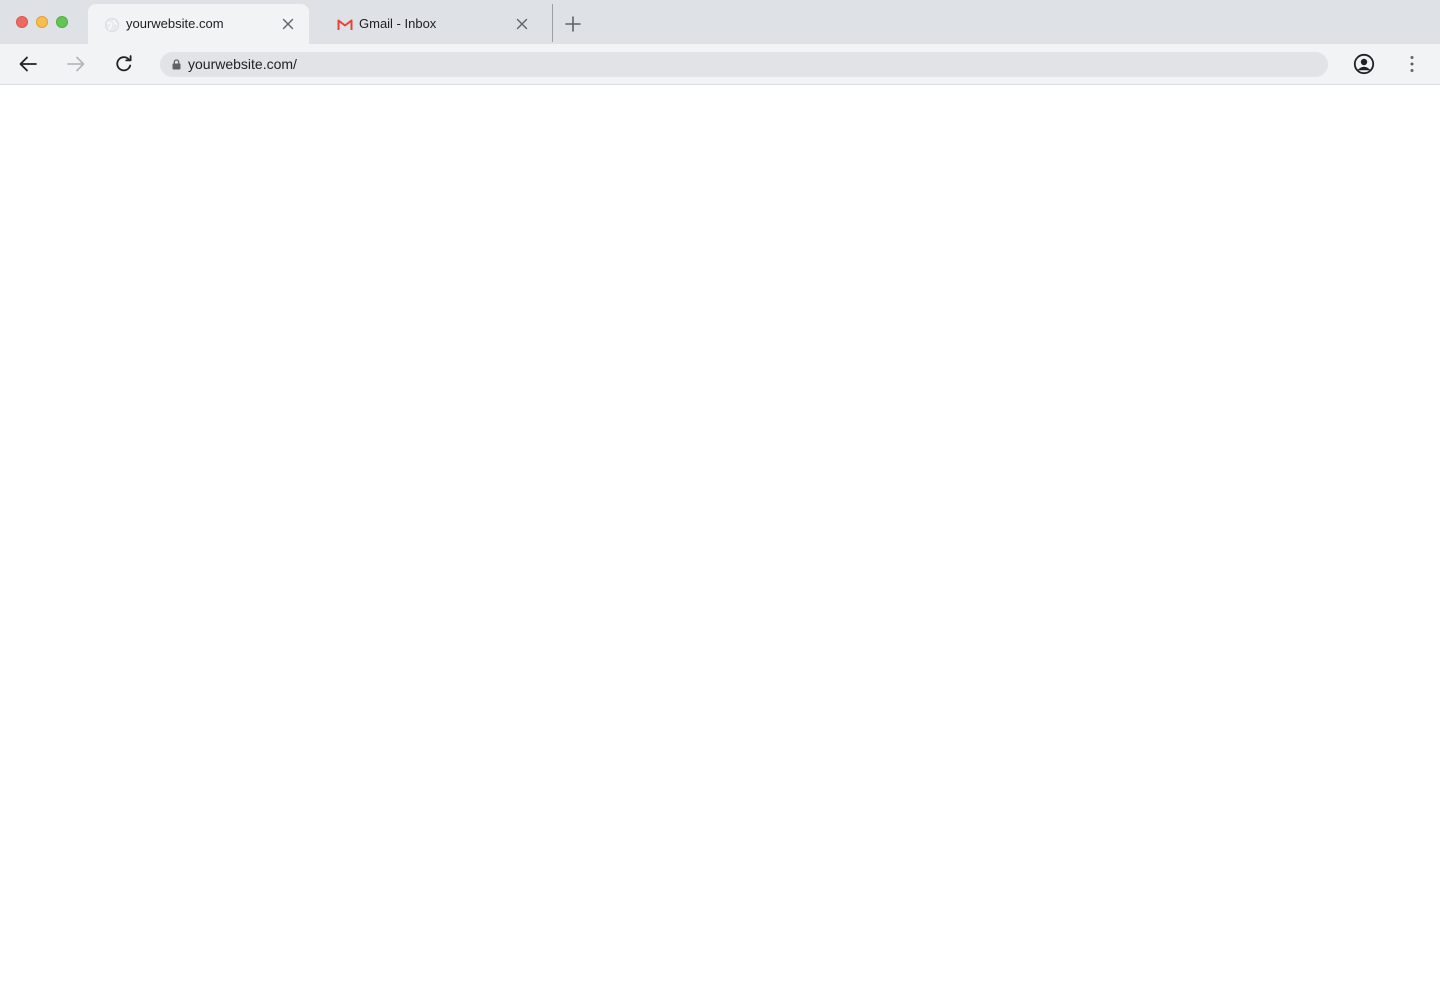  What do you see at coordinates (124, 64) in the screenshot?
I see `reload-icon` at bounding box center [124, 64].